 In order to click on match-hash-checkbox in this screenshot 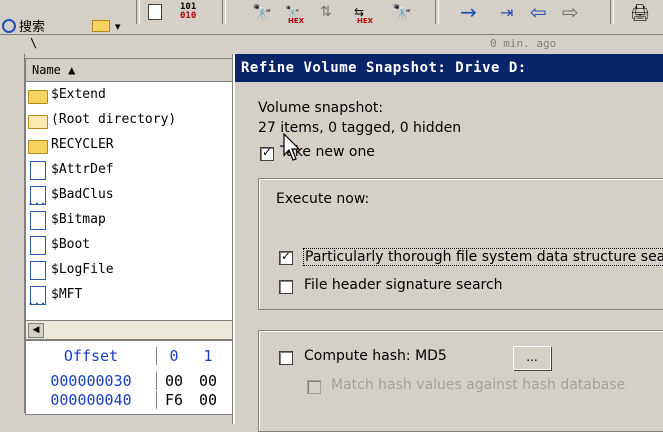, I will do `click(314, 387)`.